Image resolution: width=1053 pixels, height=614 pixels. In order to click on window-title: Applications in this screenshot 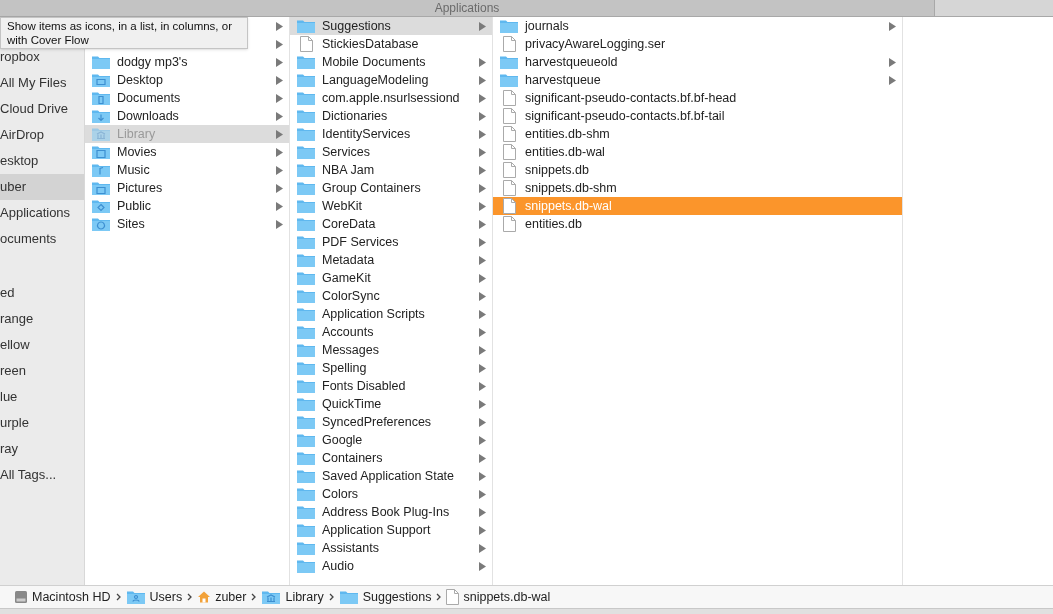, I will do `click(467, 8)`.